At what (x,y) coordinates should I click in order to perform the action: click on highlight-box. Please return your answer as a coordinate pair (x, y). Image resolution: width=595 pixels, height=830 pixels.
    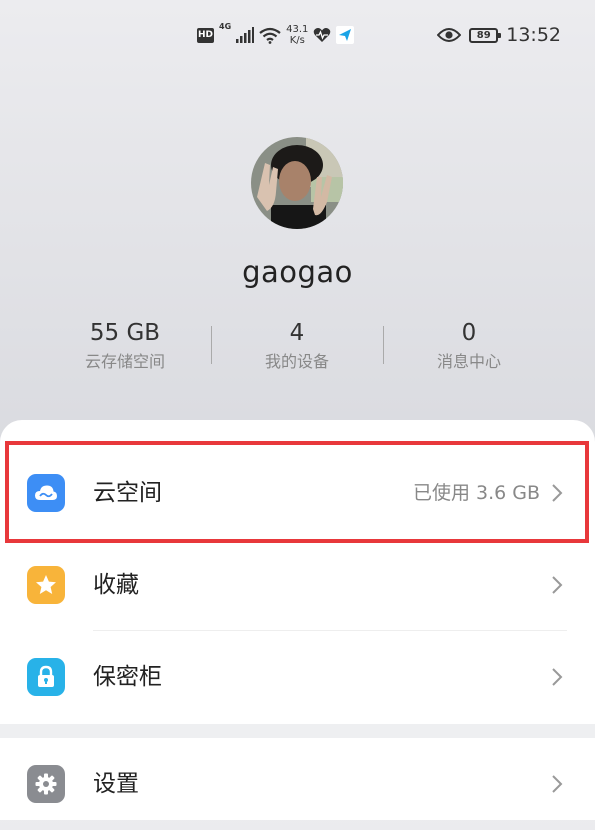
    Looking at the image, I should click on (297, 492).